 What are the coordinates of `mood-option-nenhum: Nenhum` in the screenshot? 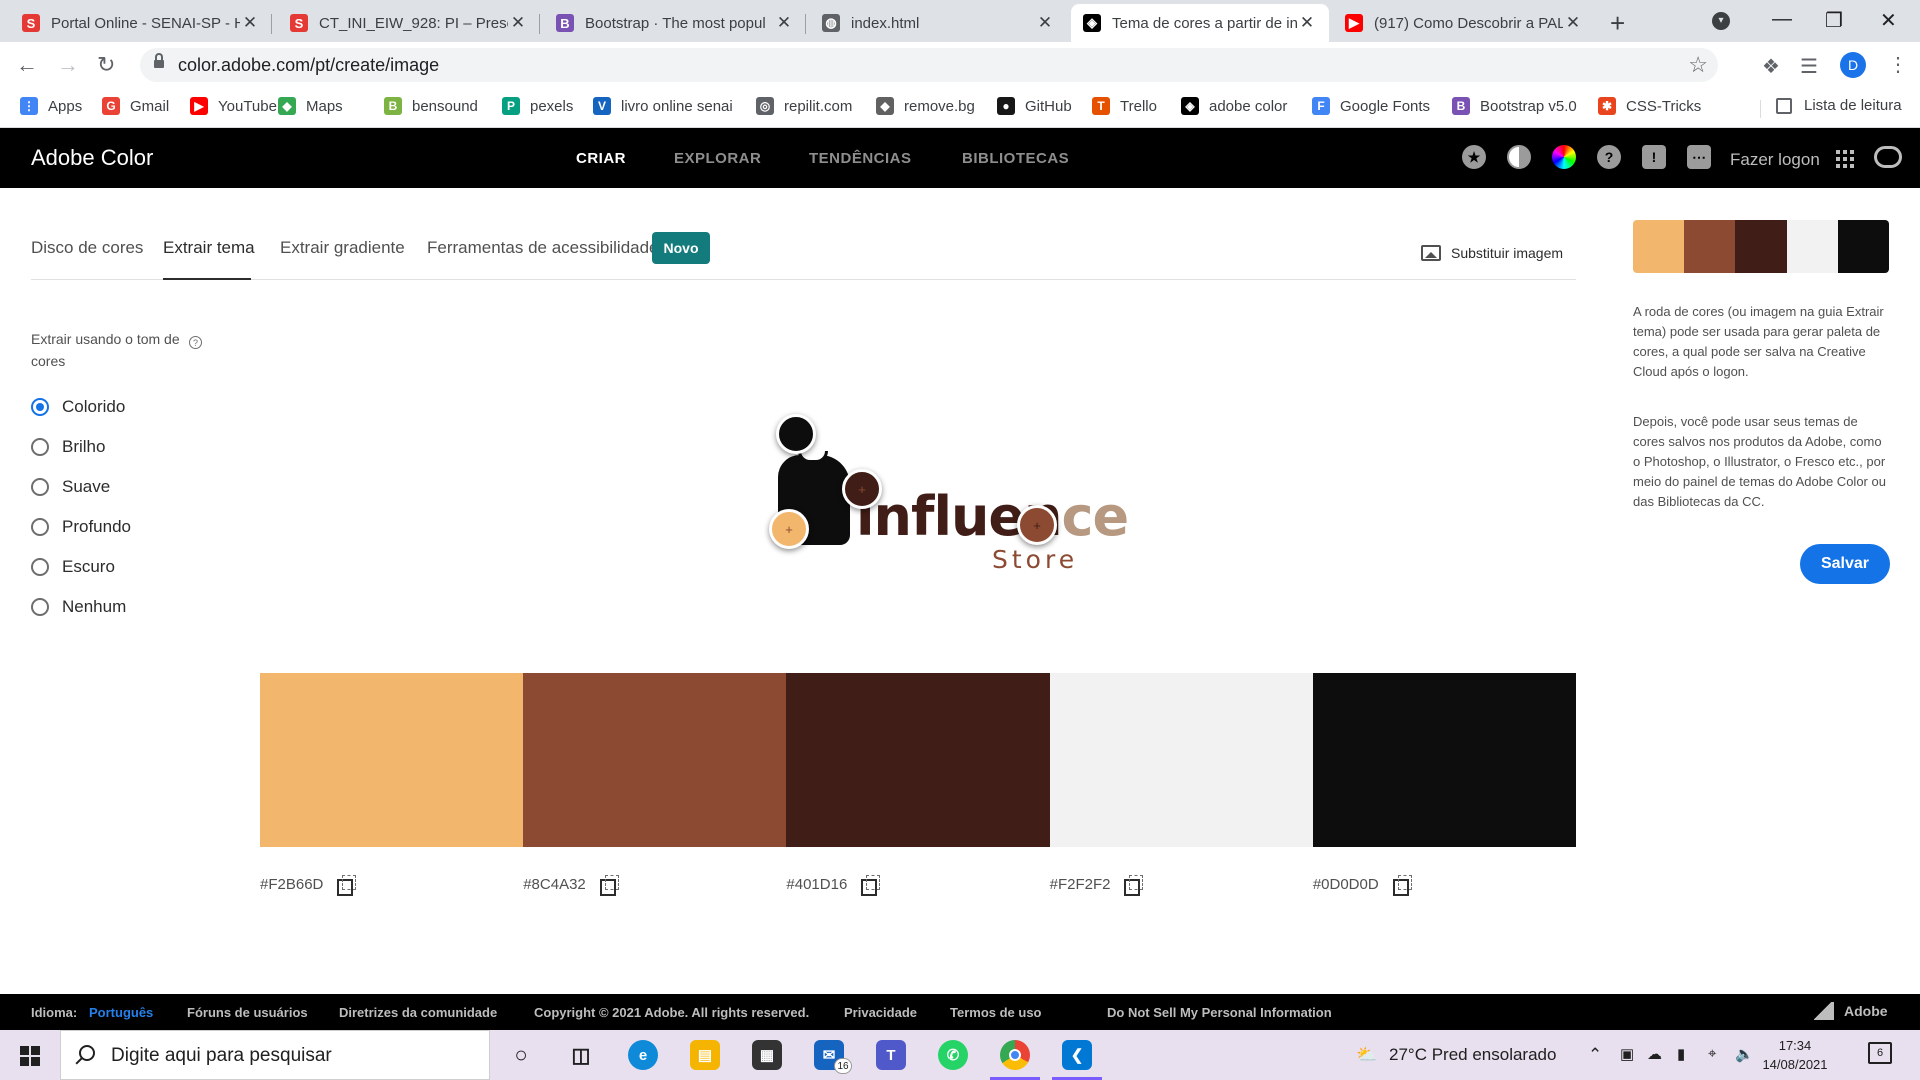 It's located at (78, 607).